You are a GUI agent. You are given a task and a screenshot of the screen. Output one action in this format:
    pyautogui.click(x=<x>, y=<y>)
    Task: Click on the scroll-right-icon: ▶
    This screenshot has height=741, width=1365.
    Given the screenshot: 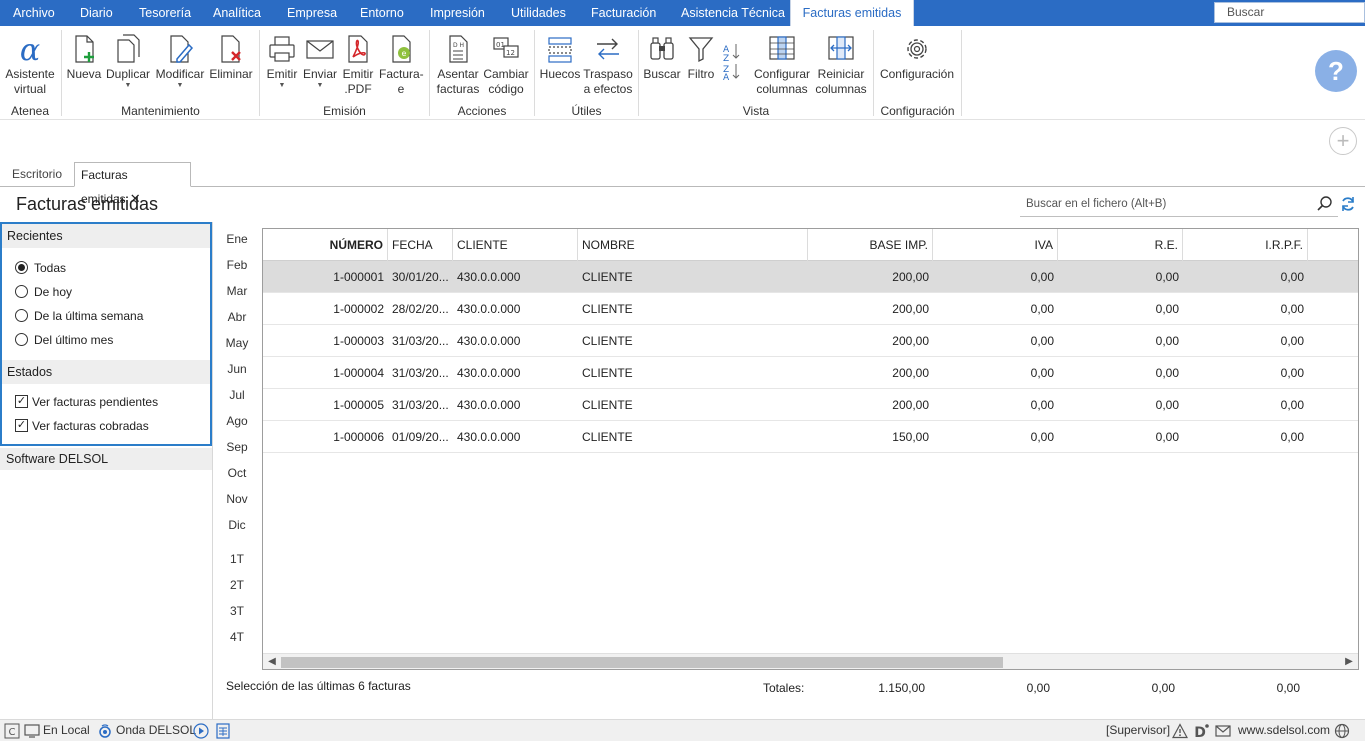 What is the action you would take?
    pyautogui.click(x=1349, y=662)
    